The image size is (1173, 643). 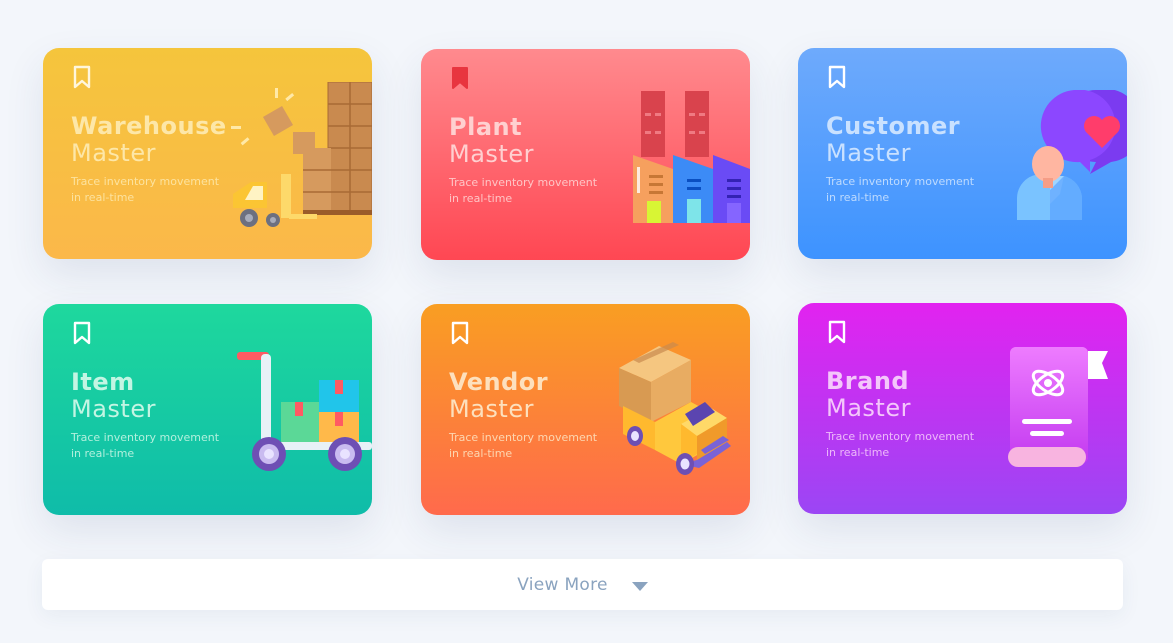 What do you see at coordinates (1058, 407) in the screenshot?
I see `brand-book-icon` at bounding box center [1058, 407].